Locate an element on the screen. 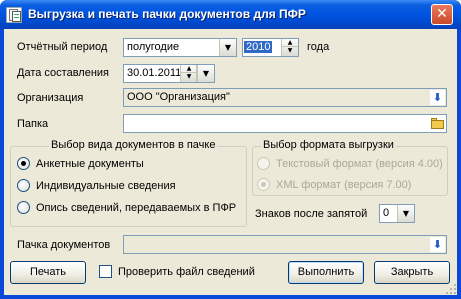 Image resolution: width=461 pixels, height=299 pixels. period-select: полугодие ▼ is located at coordinates (180, 47).